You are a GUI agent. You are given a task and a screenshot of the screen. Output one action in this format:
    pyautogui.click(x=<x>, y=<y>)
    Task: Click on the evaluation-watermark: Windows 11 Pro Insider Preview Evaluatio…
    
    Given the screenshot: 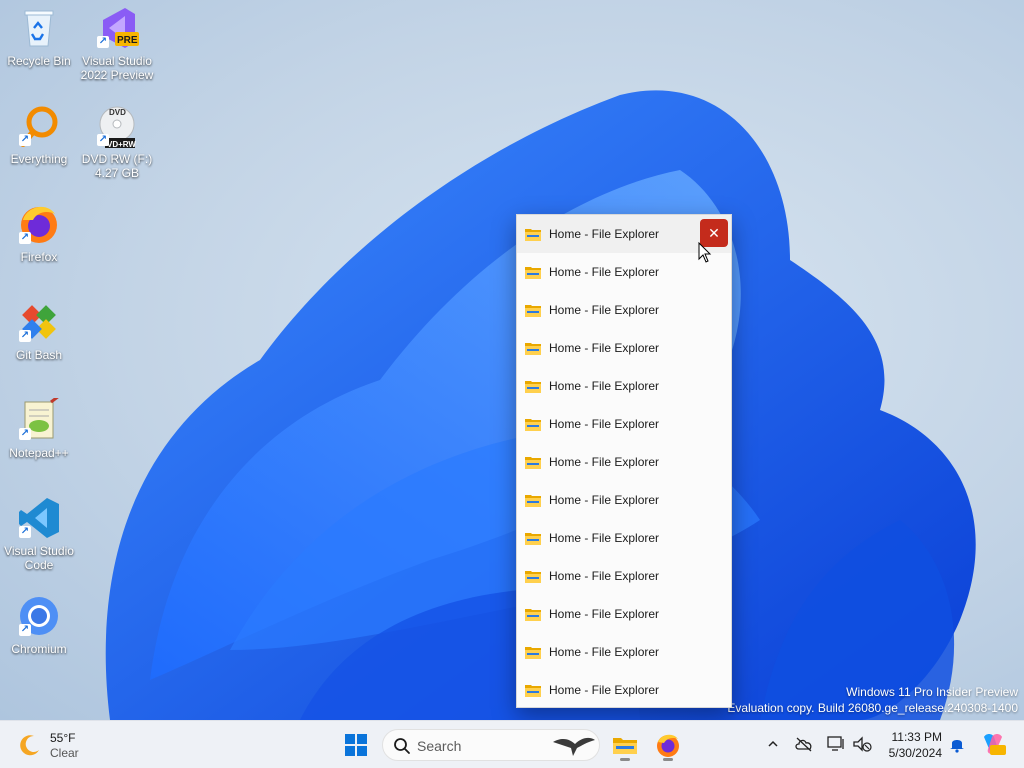 What is the action you would take?
    pyautogui.click(x=872, y=700)
    